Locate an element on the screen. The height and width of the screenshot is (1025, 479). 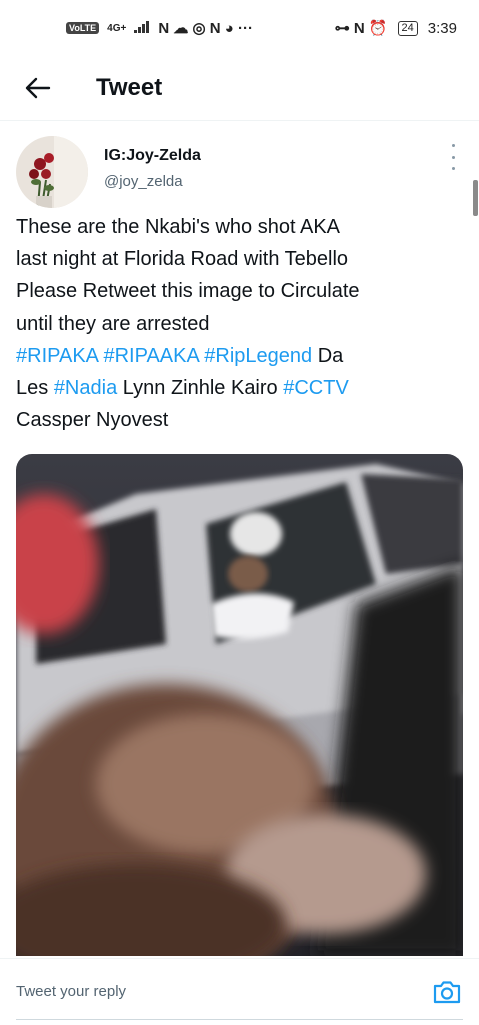
camera-icon is located at coordinates (447, 992).